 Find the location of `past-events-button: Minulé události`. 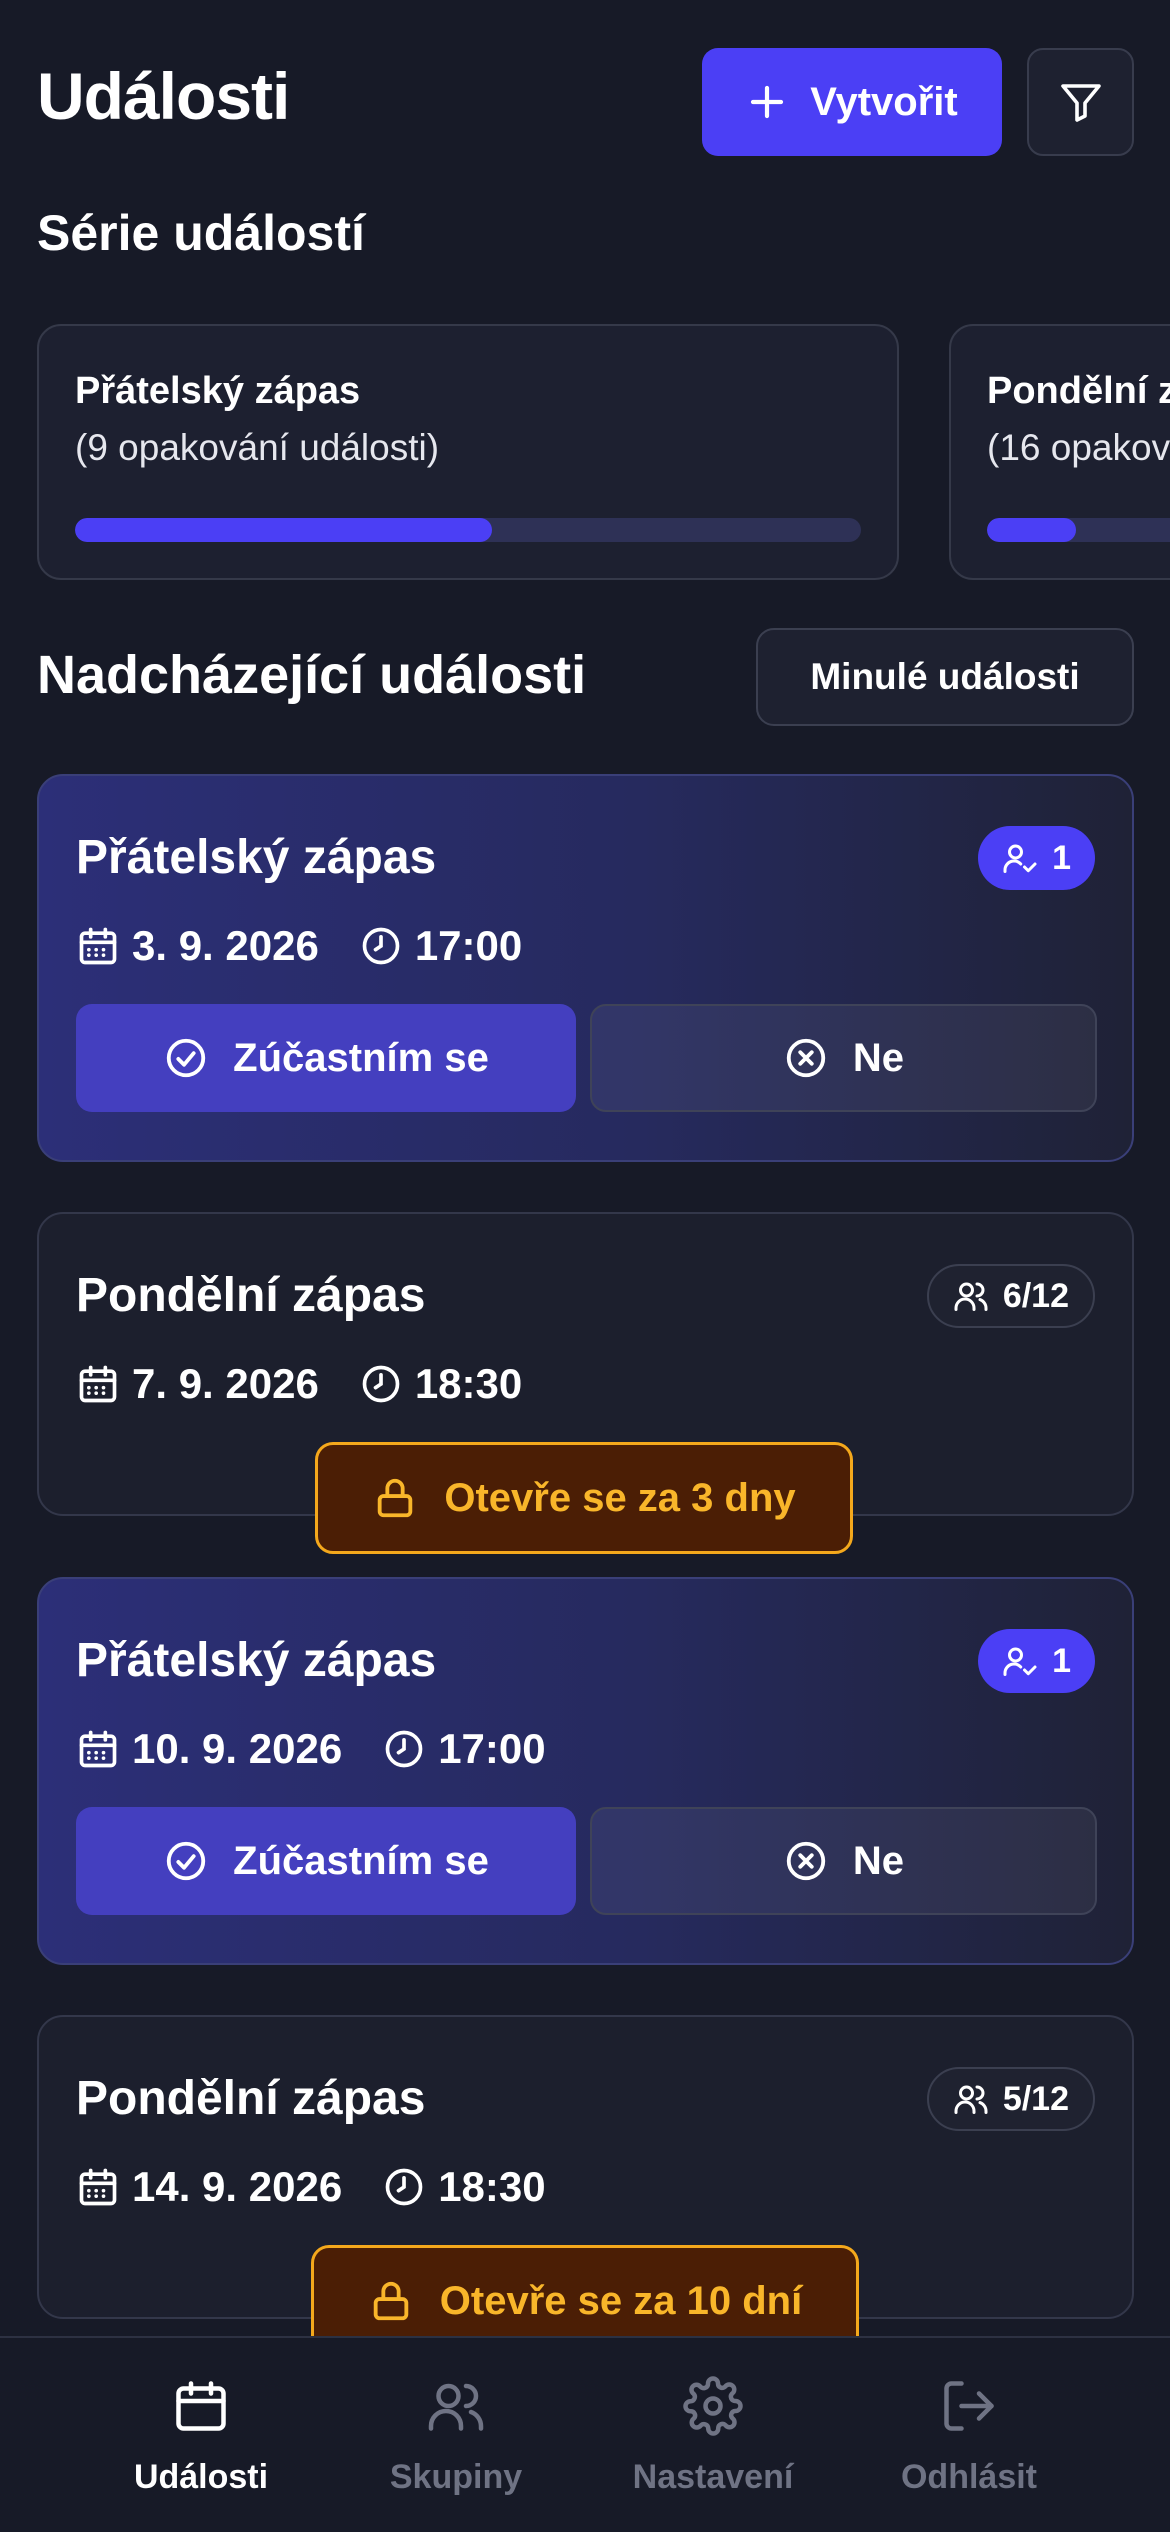

past-events-button: Minulé události is located at coordinates (945, 677).